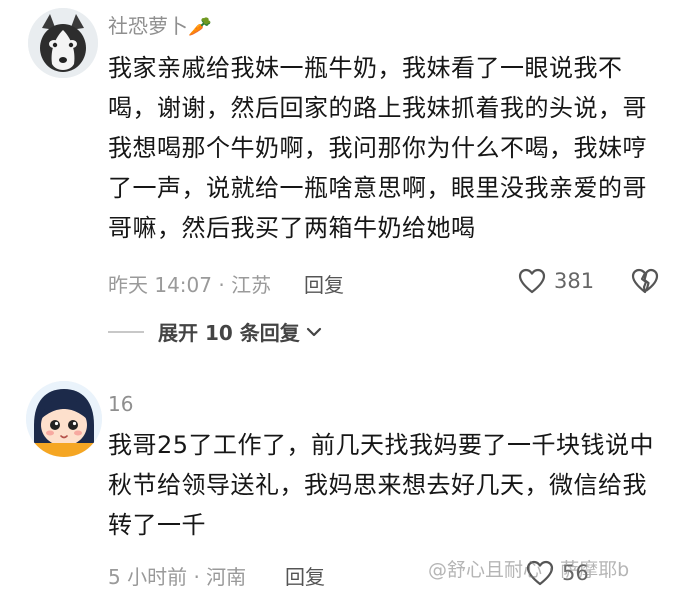 The width and height of the screenshot is (690, 592). I want to click on comment-meta: 昨天 14:07 · 江苏, so click(190, 285).